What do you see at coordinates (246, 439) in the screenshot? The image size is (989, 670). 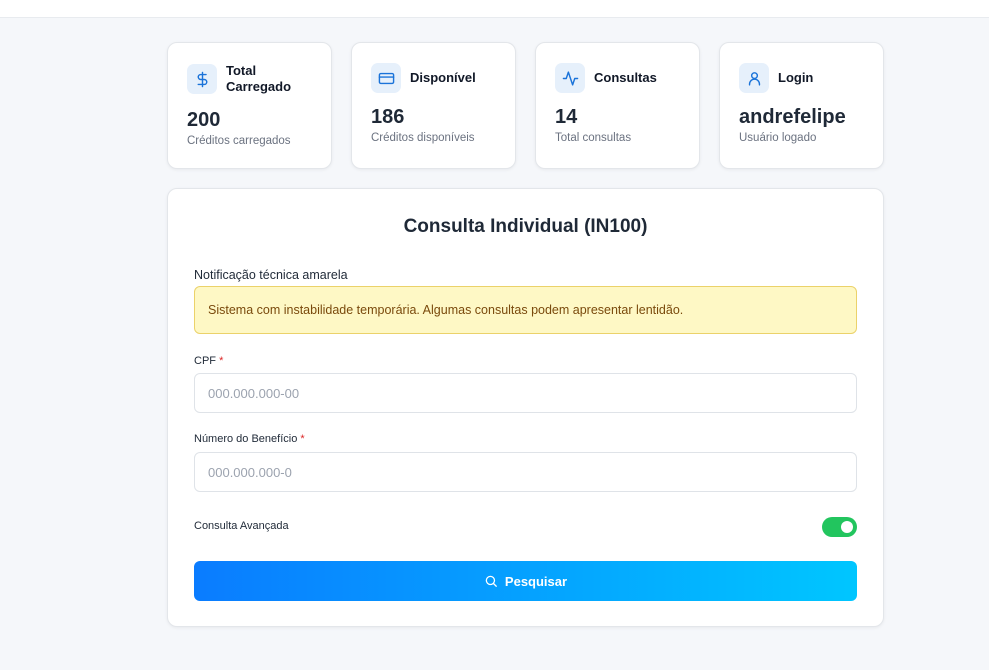 I see `beneficio-label-text: Número do Benefício` at bounding box center [246, 439].